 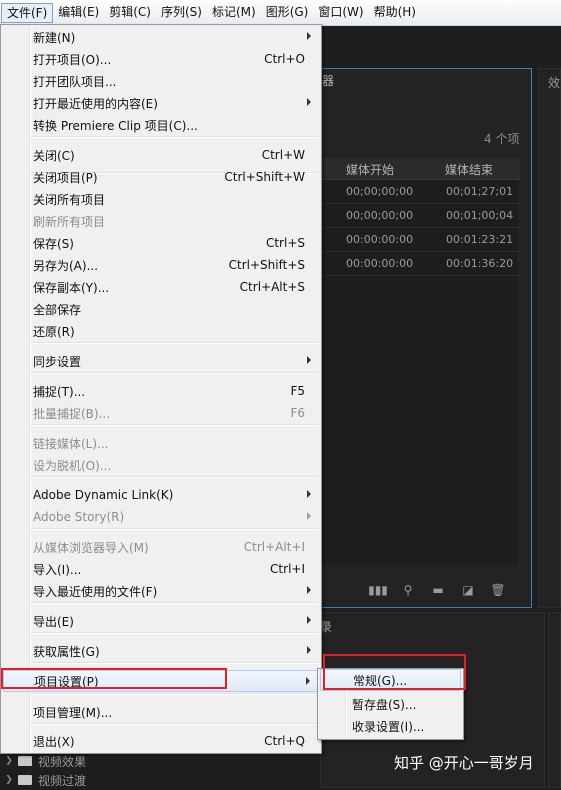 I want to click on menu-graphics: 图形(G), so click(x=287, y=13).